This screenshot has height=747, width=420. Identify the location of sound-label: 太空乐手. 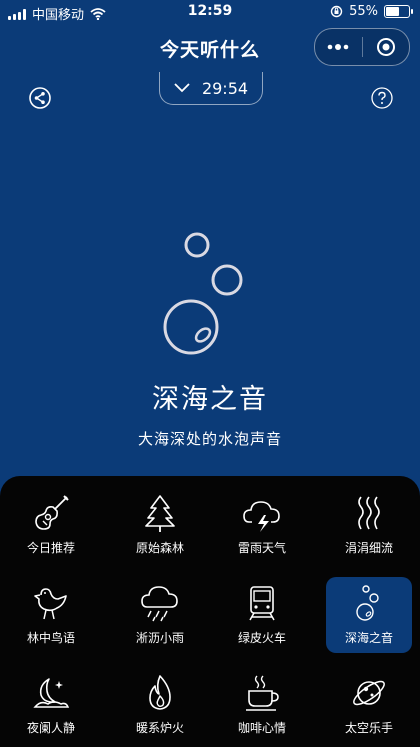
(368, 728).